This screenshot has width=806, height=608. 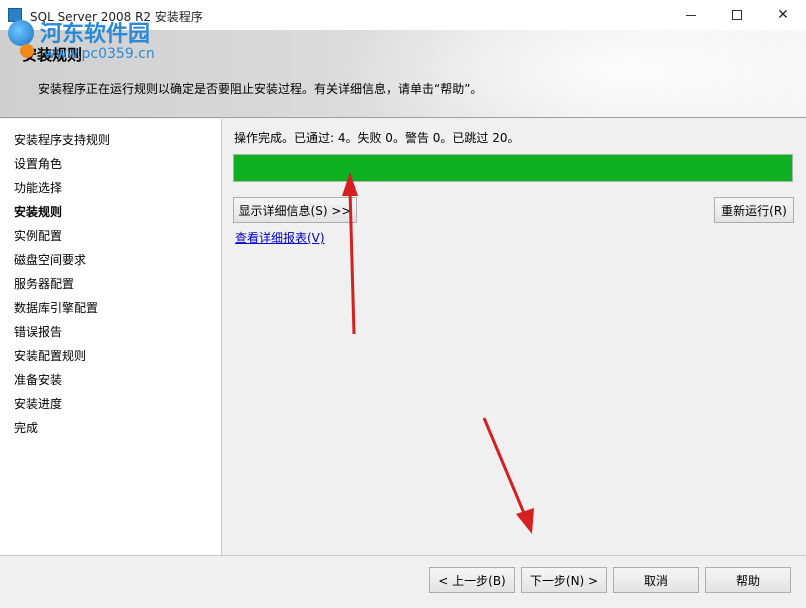 What do you see at coordinates (44, 283) in the screenshot?
I see `sidebar-item-server-config: 服务器配置` at bounding box center [44, 283].